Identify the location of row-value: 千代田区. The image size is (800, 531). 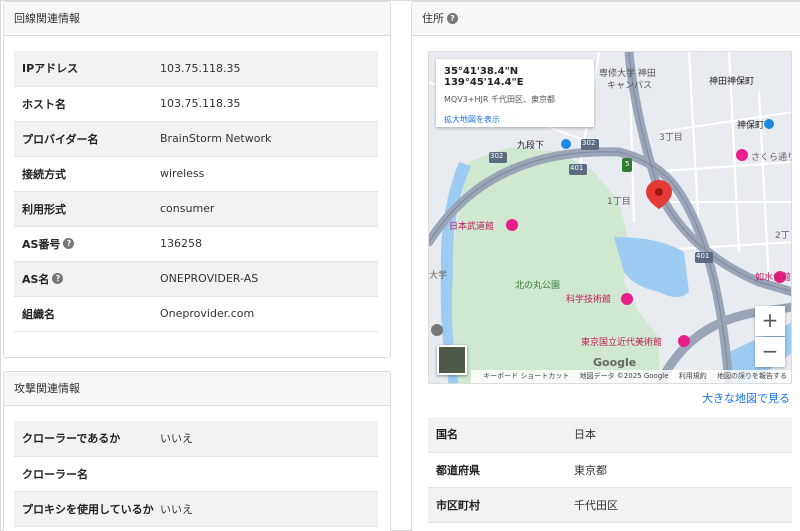
(683, 505).